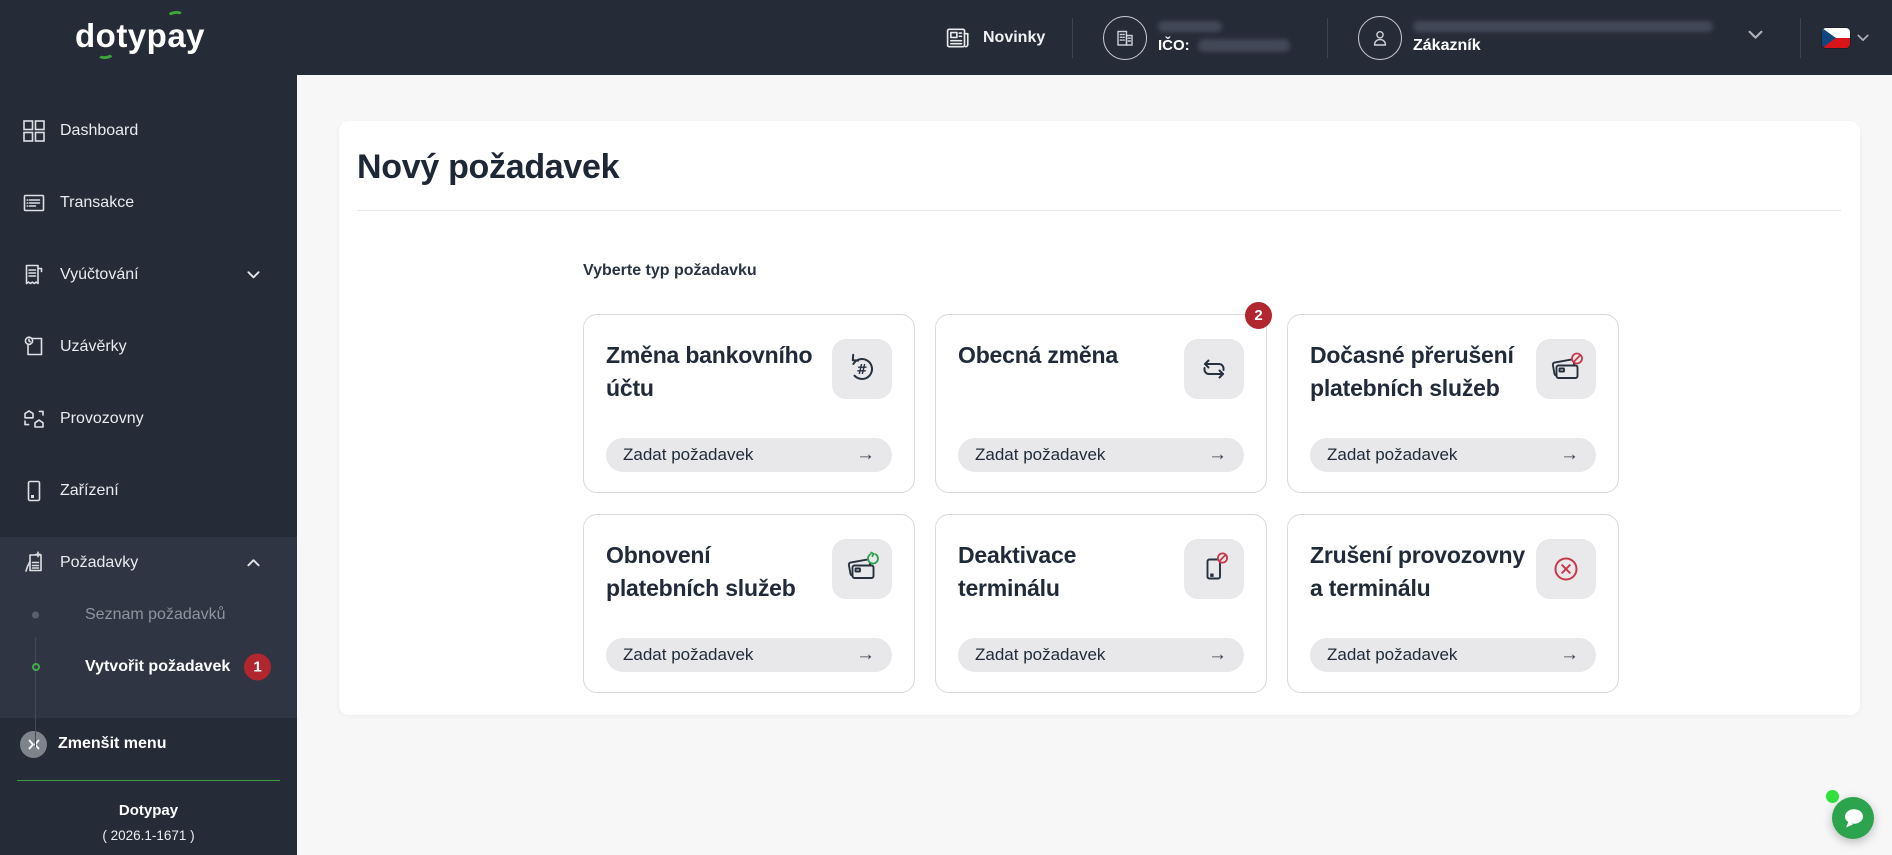  What do you see at coordinates (148, 835) in the screenshot?
I see `sidebar-footer-version: ( 2026.1-1671 )` at bounding box center [148, 835].